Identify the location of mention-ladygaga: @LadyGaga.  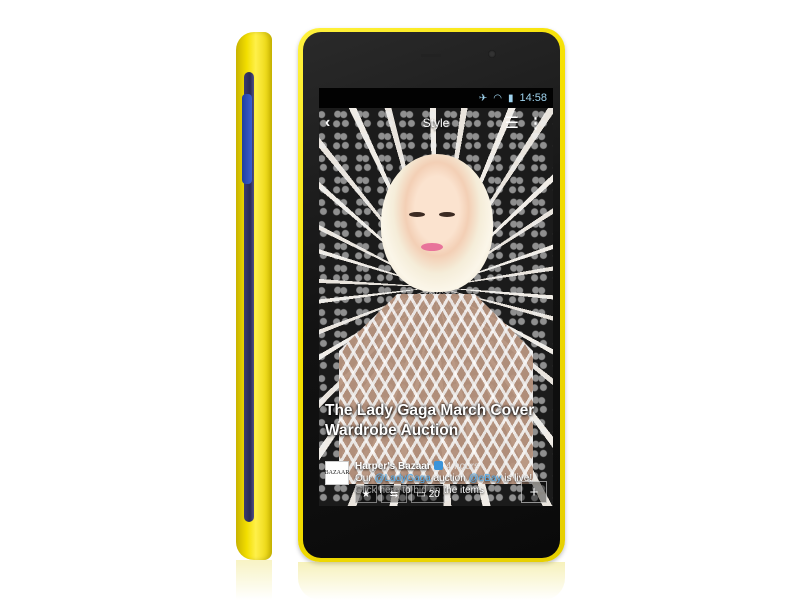
(402, 478).